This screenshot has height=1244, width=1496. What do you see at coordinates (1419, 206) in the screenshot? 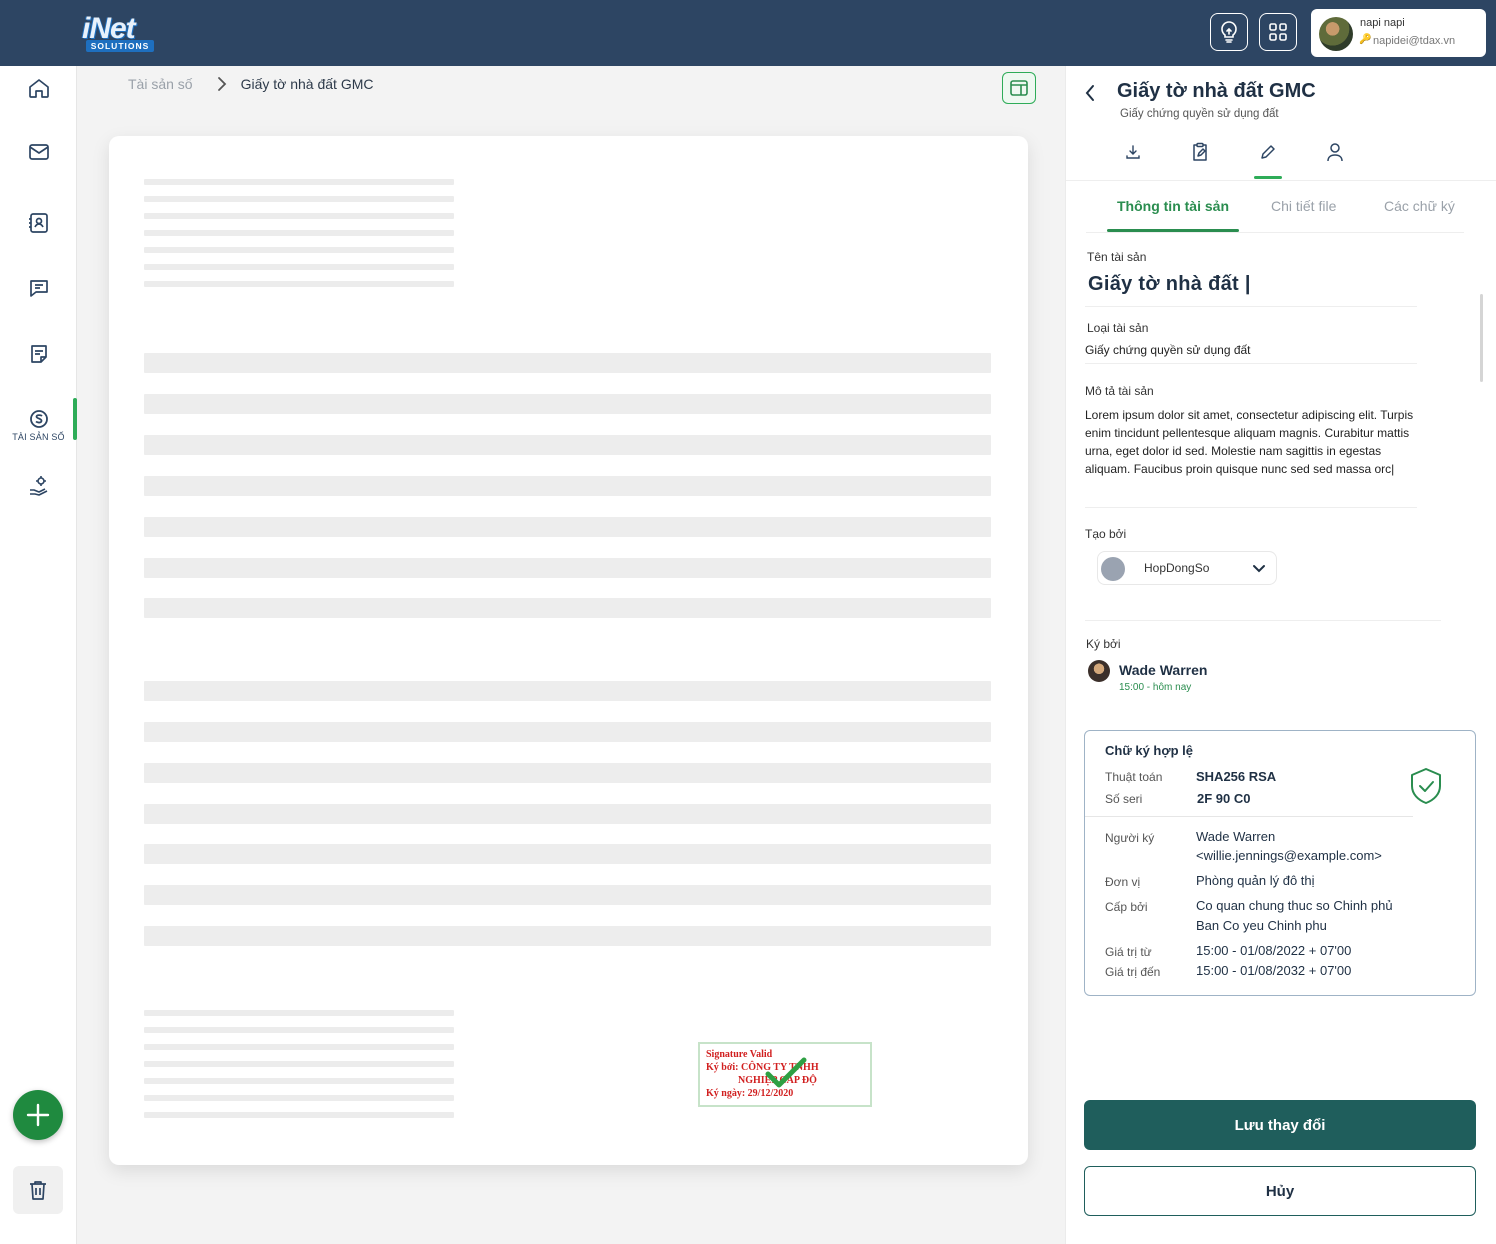
I see `tab-signatures: Các chữ ký` at bounding box center [1419, 206].